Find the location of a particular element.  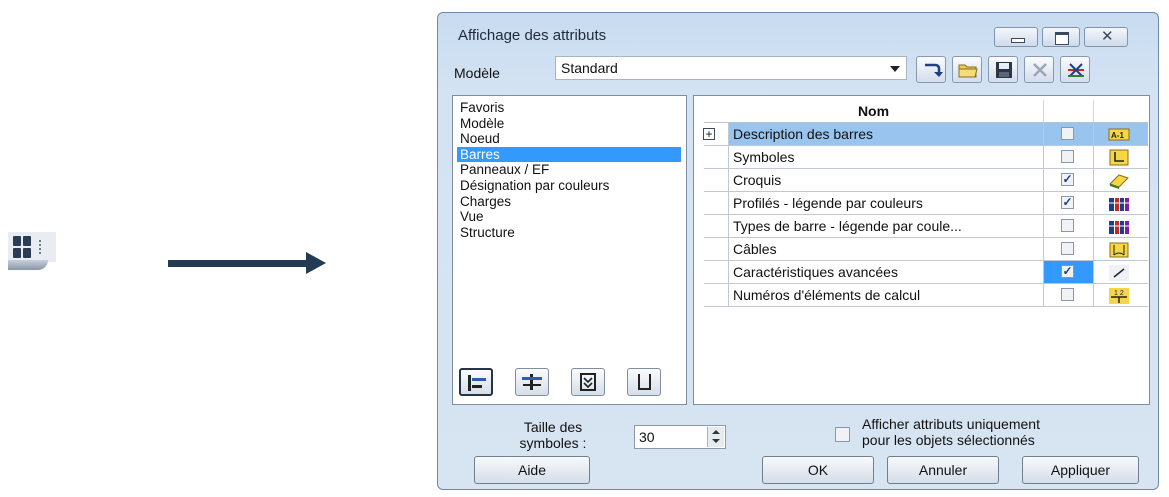

reset-icon is located at coordinates (1076, 70).